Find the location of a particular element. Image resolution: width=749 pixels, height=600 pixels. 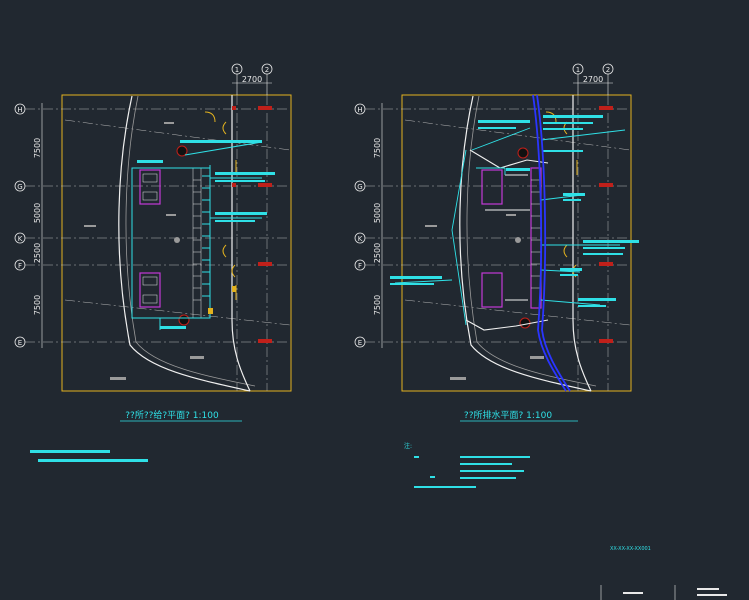

axis-label-G-right: G is located at coordinates (359, 187).